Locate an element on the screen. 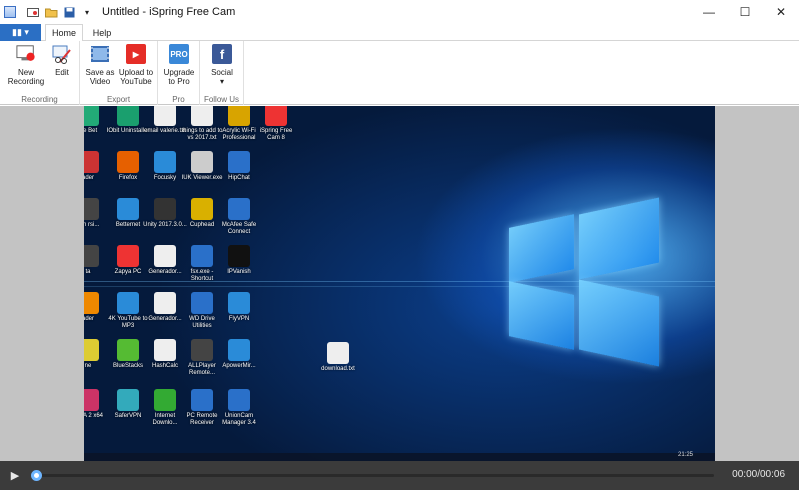 The height and width of the screenshot is (490, 799). group-label: Pro is located at coordinates (178, 99).